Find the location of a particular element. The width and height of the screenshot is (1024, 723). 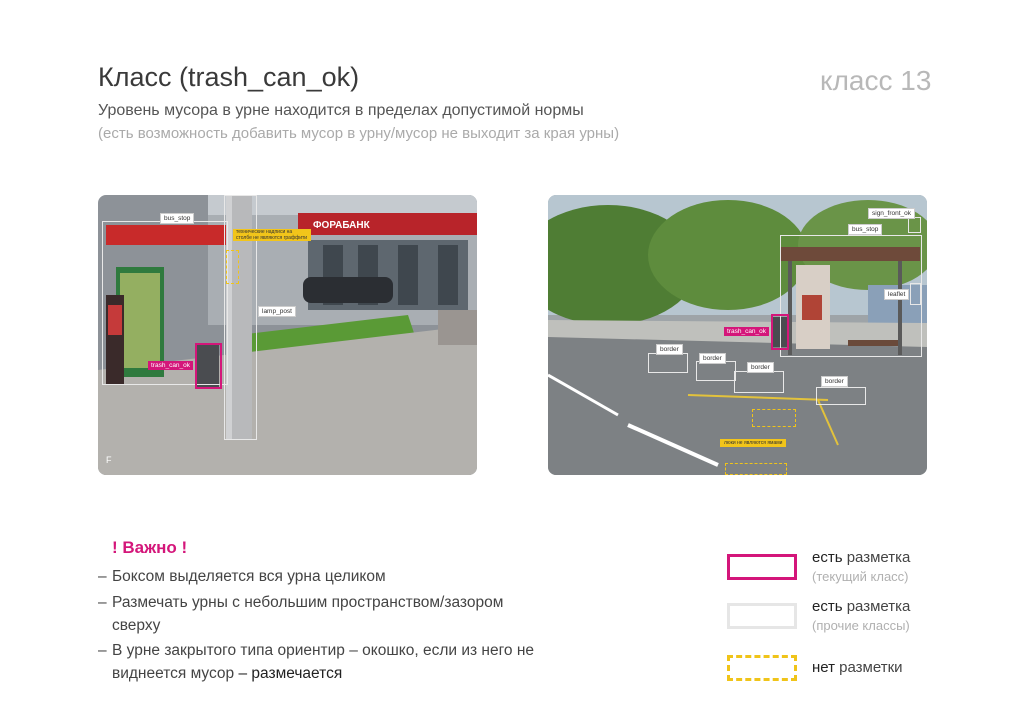

bullet-item: – Боксом выделяется вся урна целиком is located at coordinates (333, 576).